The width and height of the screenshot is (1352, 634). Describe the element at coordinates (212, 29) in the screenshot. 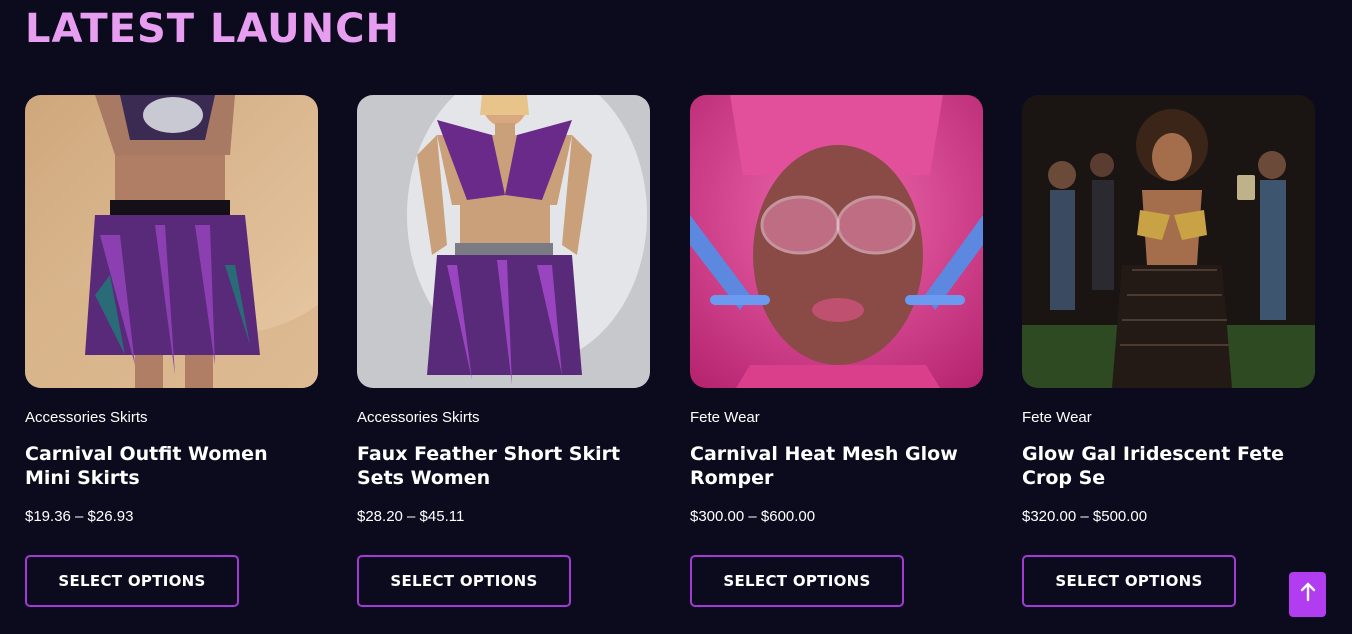

I see `section-title: LATEST LAUNCH` at that location.